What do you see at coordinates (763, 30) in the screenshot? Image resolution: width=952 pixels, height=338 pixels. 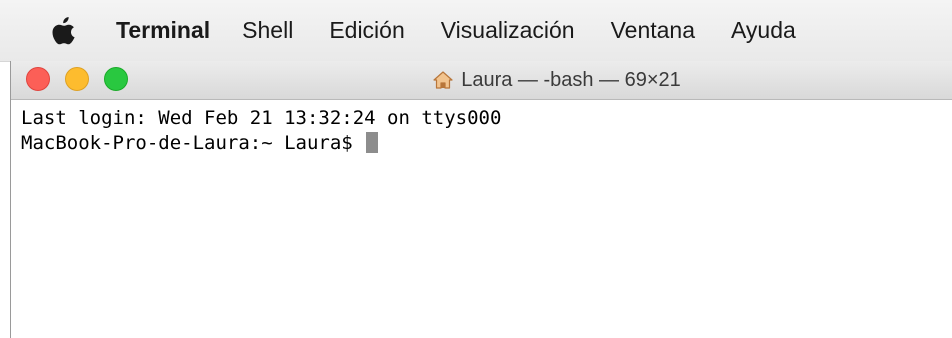 I see `menu-ayuda: Ayuda` at bounding box center [763, 30].